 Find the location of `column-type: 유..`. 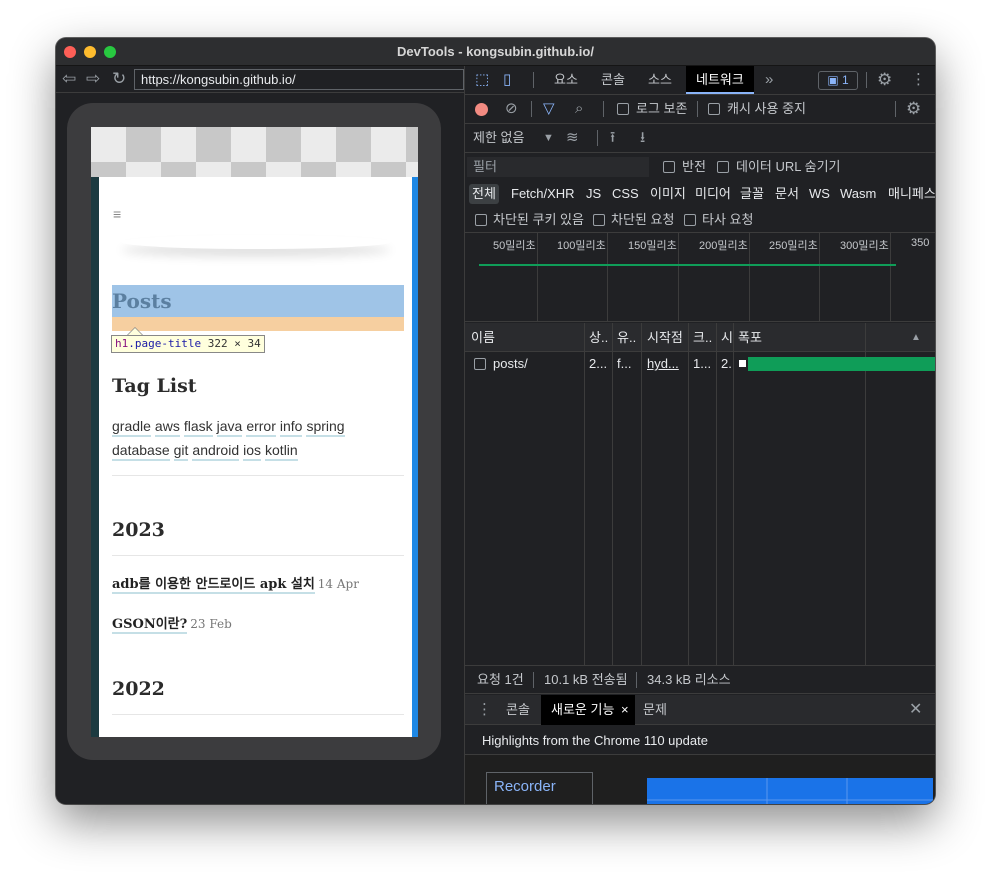

column-type: 유.. is located at coordinates (628, 337).